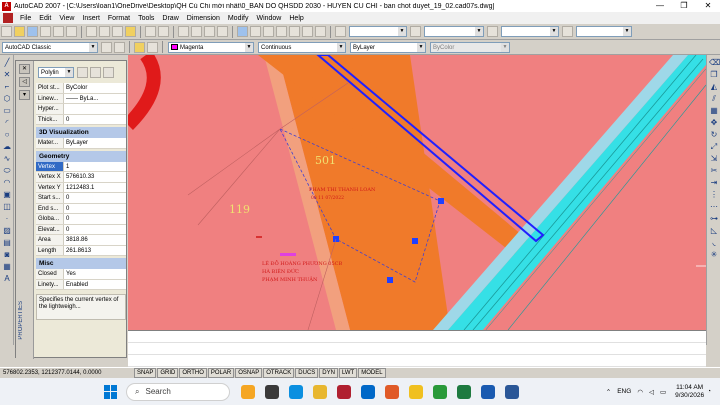  What do you see at coordinates (203, 18) in the screenshot?
I see `menu-dimension: Dimension` at bounding box center [203, 18].